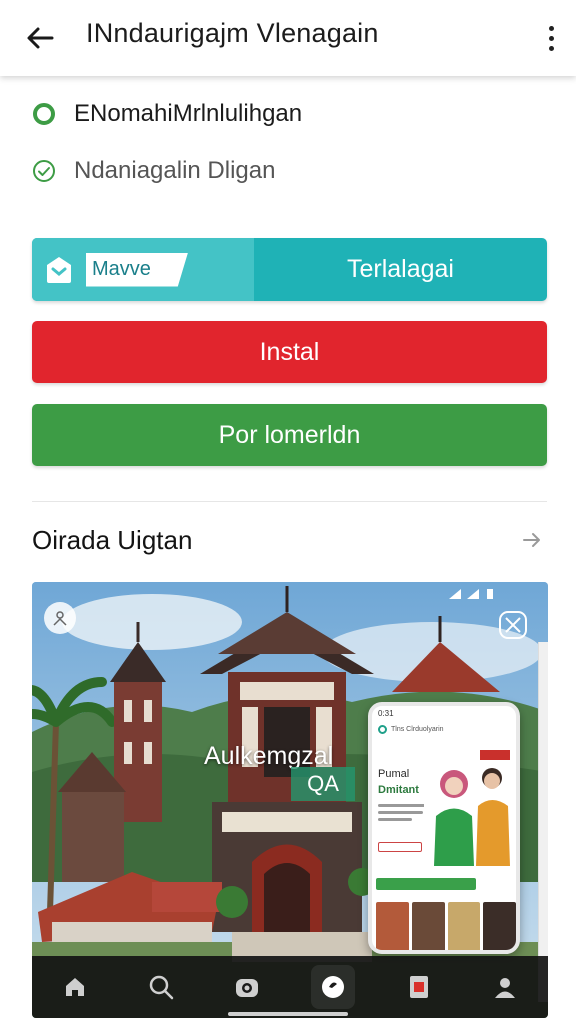 Image resolution: width=576 pixels, height=1024 pixels. What do you see at coordinates (394, 774) in the screenshot?
I see `phone-title: Pumal` at bounding box center [394, 774].